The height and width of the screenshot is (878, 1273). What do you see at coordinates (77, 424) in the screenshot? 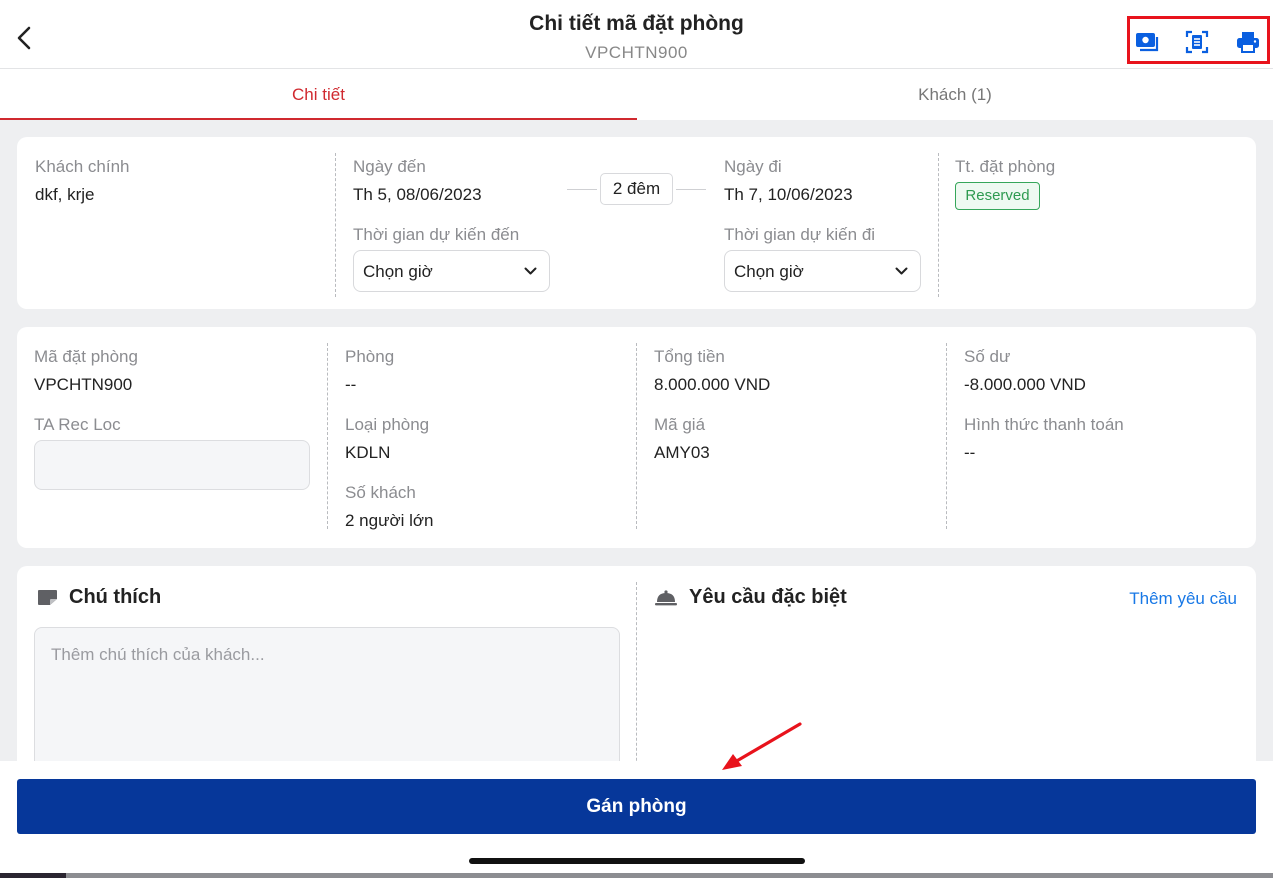
I see `ta-rec-loc-label: TA Rec Loc` at bounding box center [77, 424].